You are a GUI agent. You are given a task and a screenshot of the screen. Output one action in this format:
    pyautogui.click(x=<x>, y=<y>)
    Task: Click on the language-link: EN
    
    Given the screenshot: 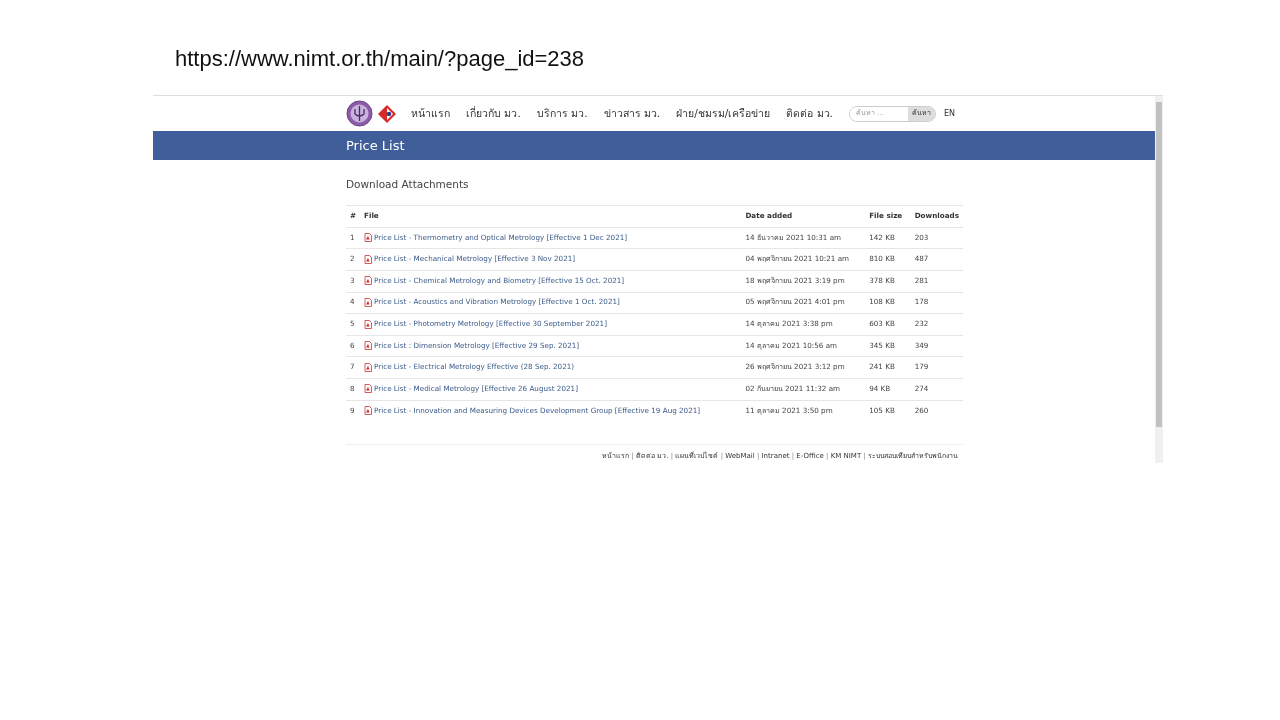 What is the action you would take?
    pyautogui.click(x=949, y=113)
    